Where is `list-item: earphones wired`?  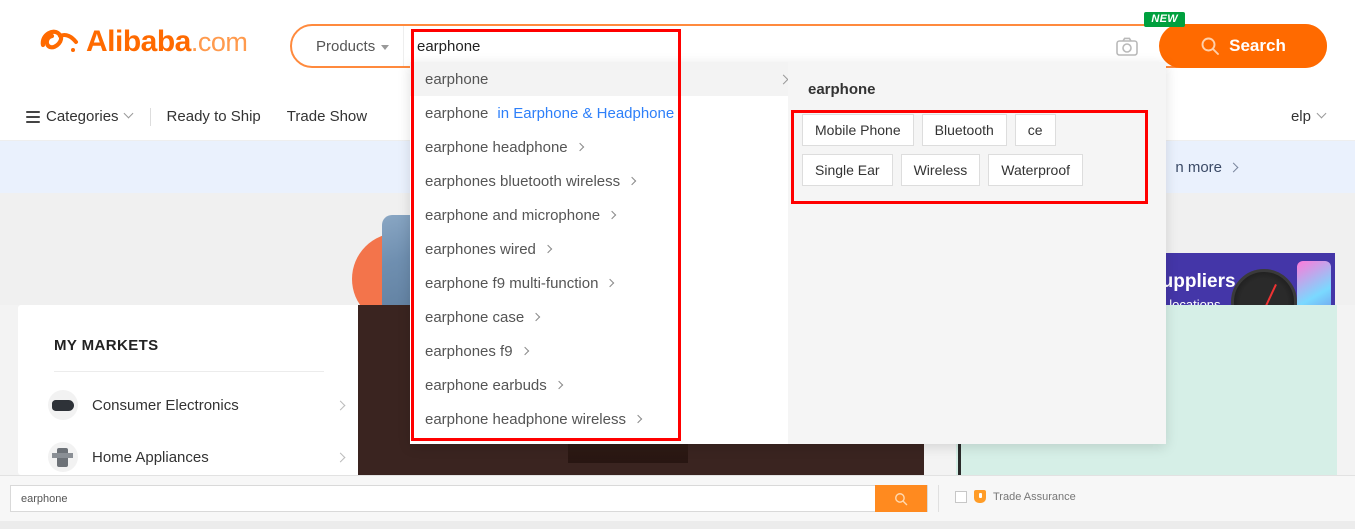
list-item: earphones wired is located at coordinates (599, 249).